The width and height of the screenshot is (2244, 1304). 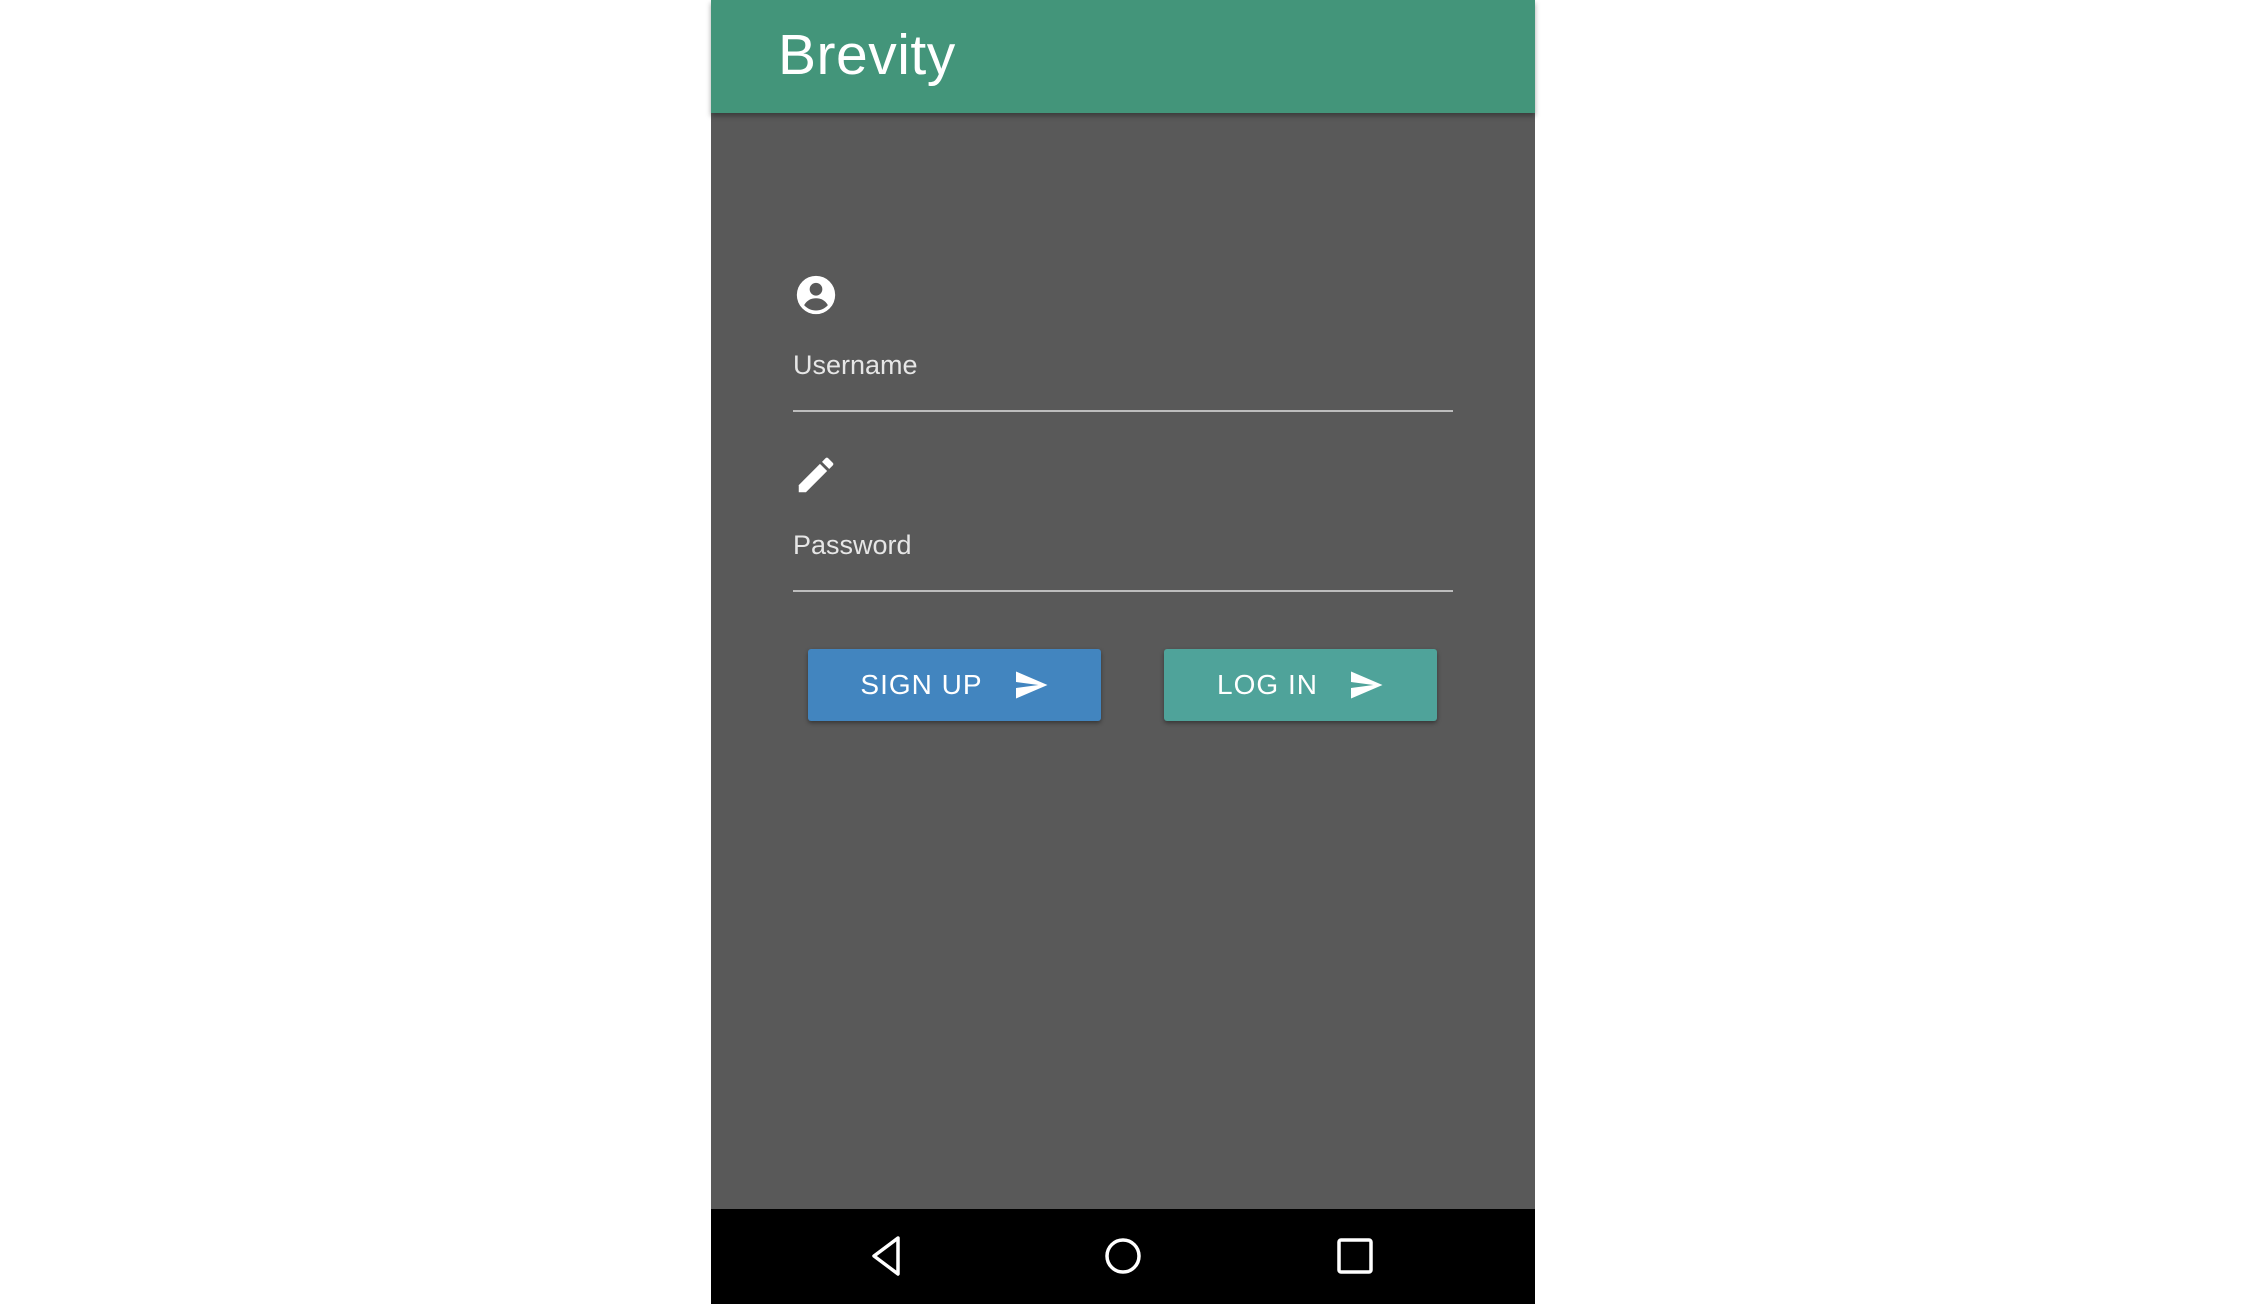 I want to click on log-in-label: LOG IN, so click(x=1267, y=684).